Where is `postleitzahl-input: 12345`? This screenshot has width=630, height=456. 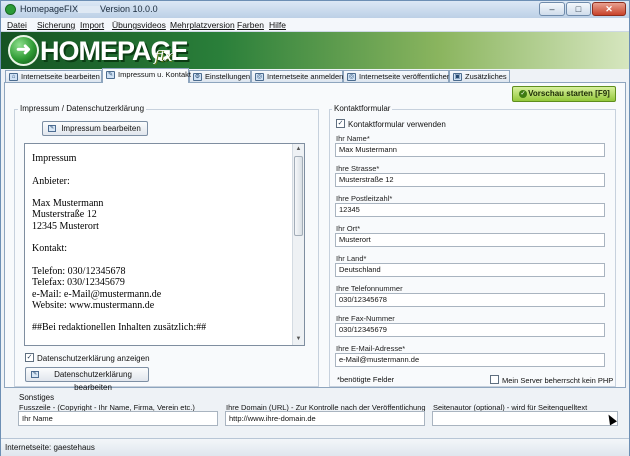
postleitzahl-input: 12345 is located at coordinates (470, 210).